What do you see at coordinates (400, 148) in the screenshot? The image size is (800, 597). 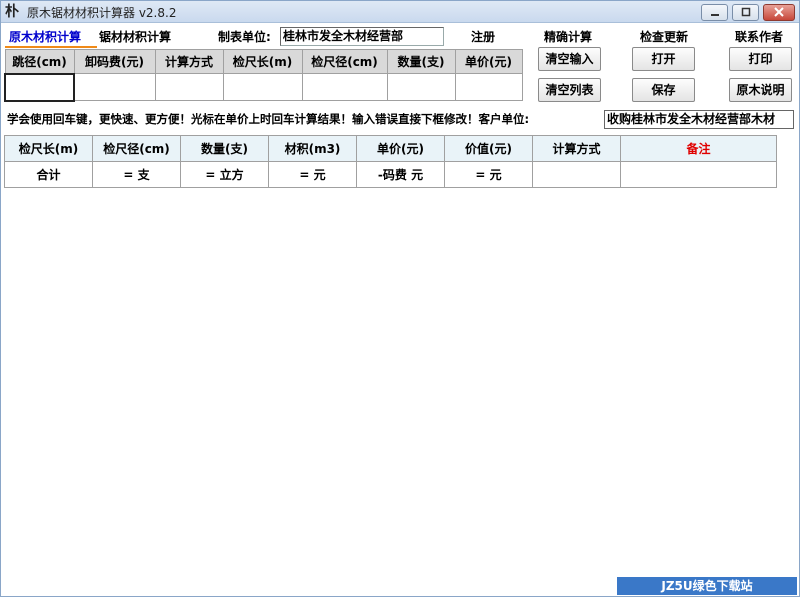 I see `result-header: 单价(元)` at bounding box center [400, 148].